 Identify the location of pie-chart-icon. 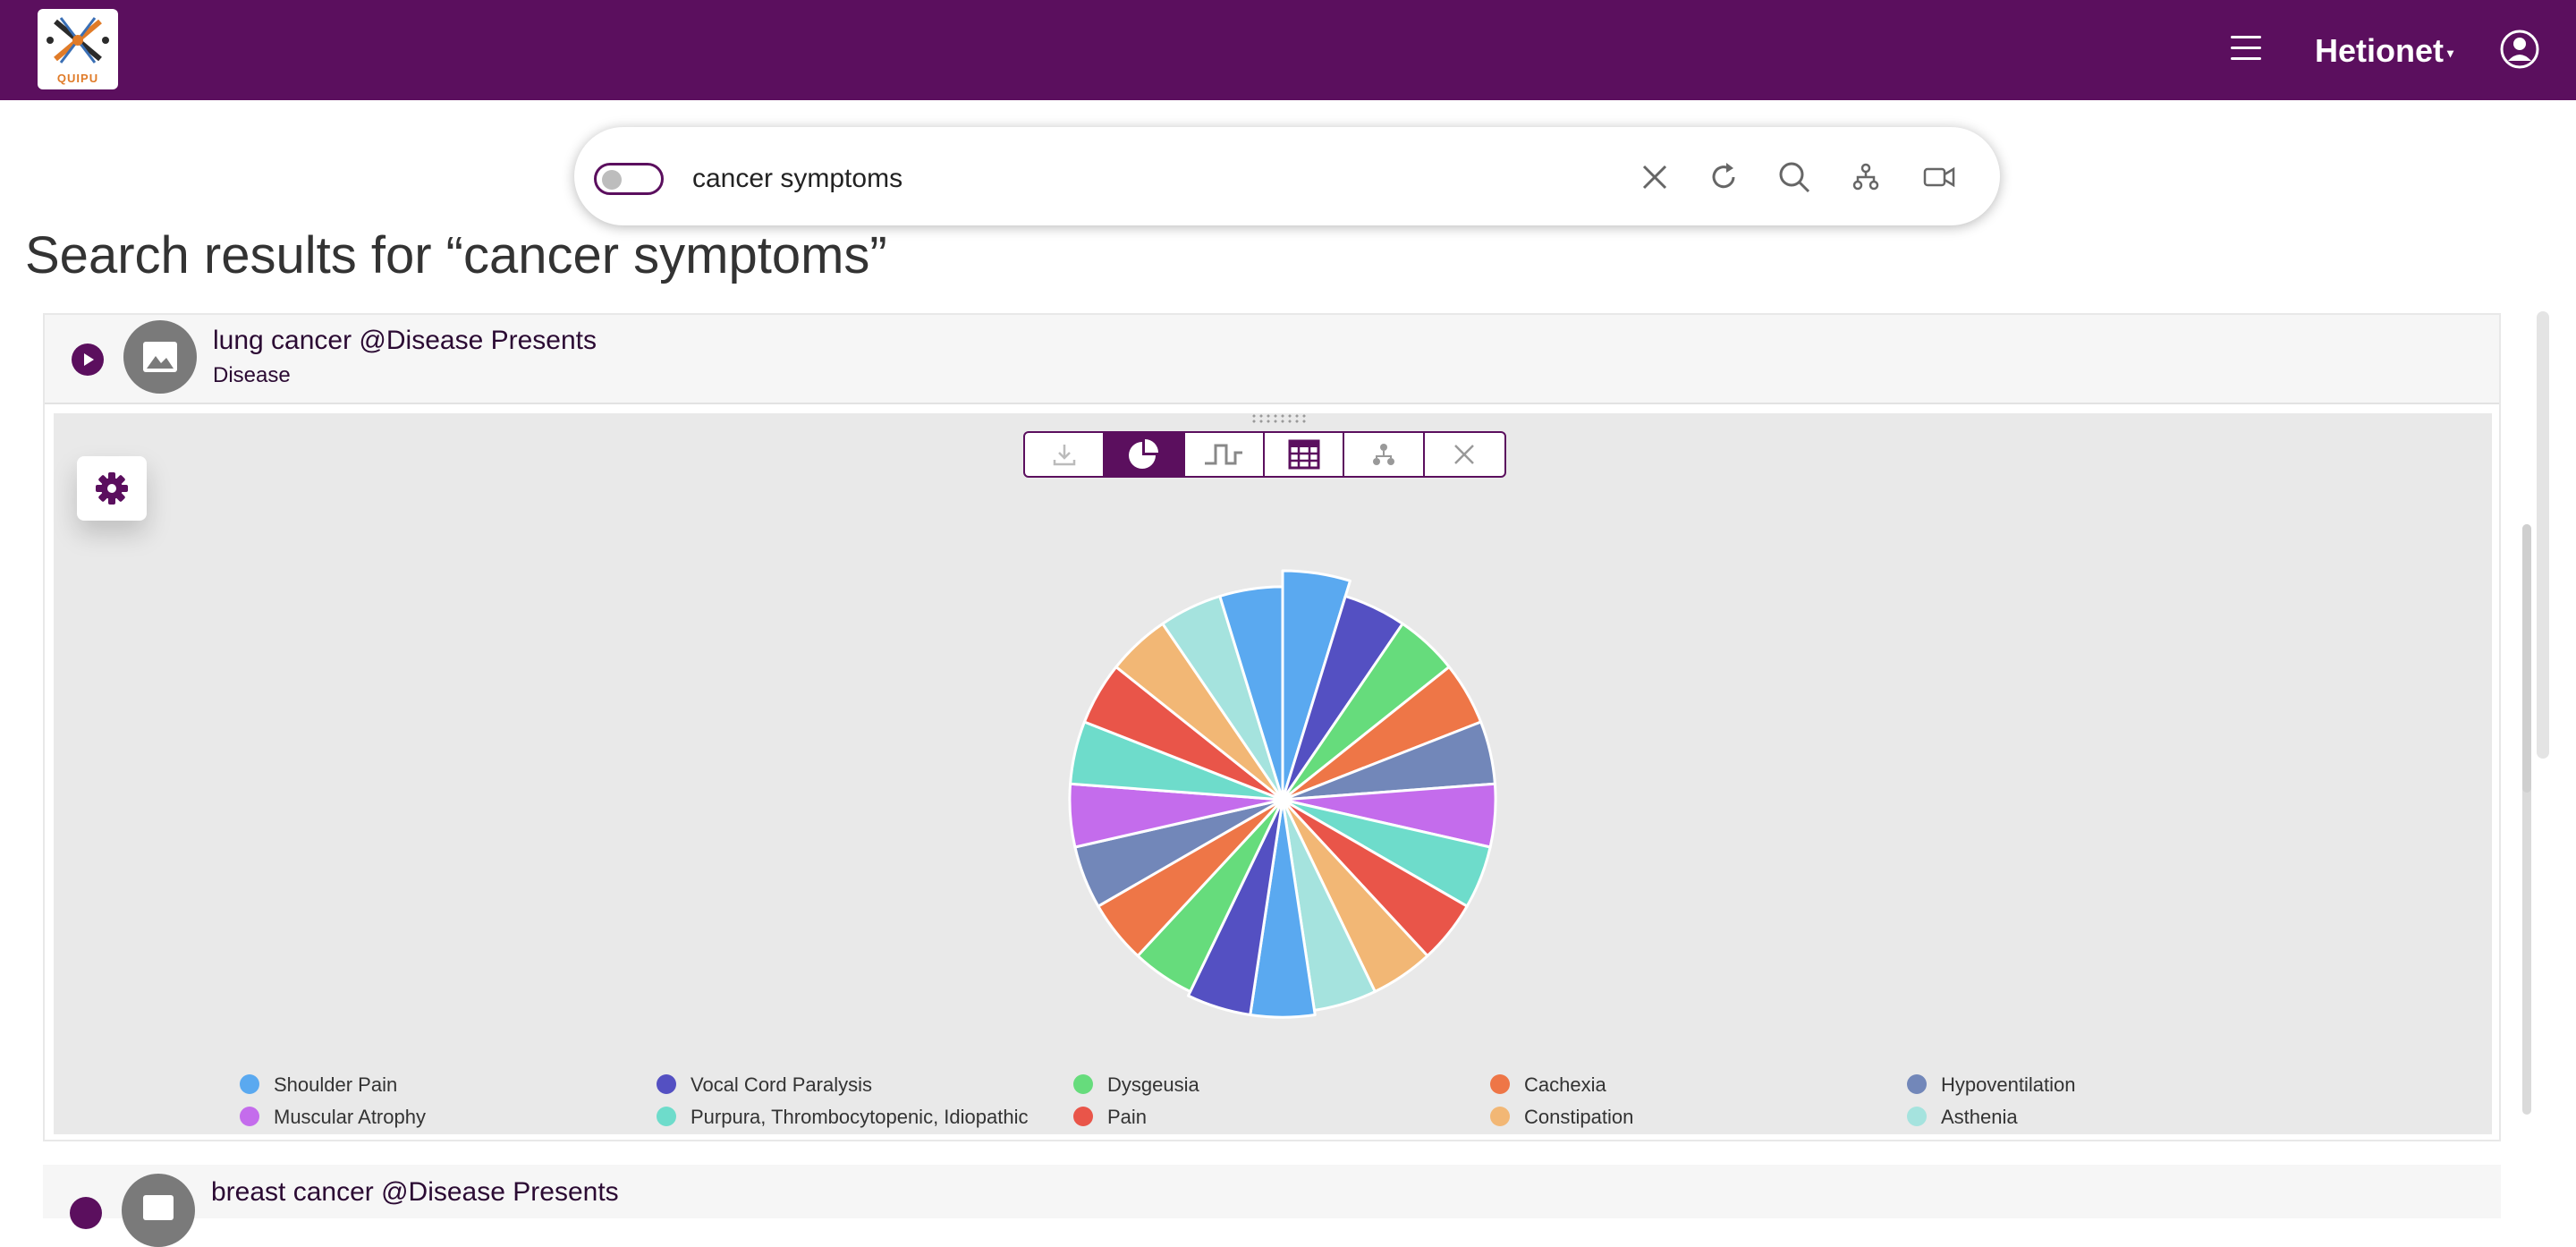
(1143, 454).